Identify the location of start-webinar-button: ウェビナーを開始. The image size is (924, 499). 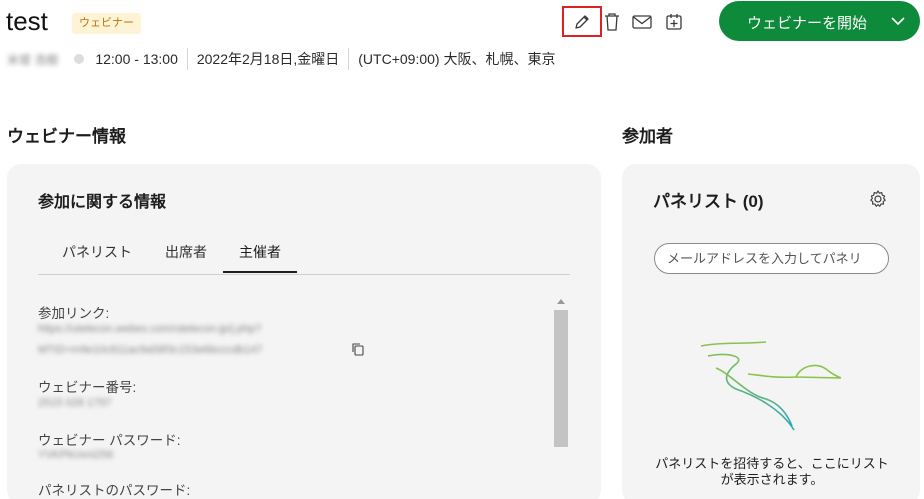
(819, 21).